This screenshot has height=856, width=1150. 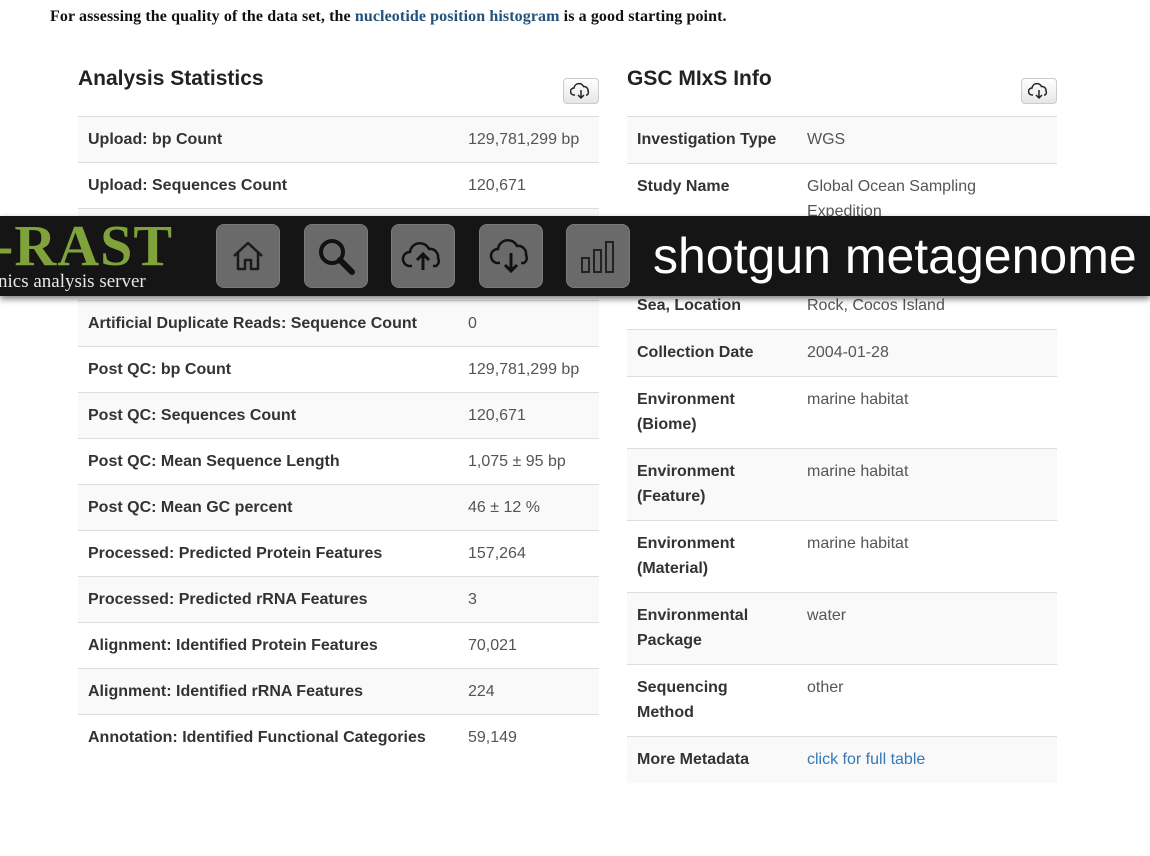 I want to click on search-icon, so click(x=337, y=257).